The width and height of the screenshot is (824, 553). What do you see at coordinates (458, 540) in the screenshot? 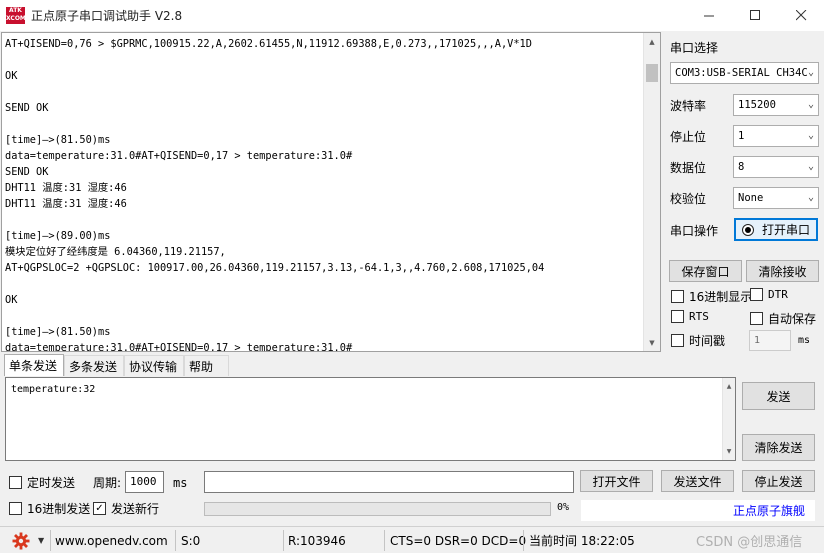
I see `line-signals: CTS=0 DSR=0 DCD=0` at bounding box center [458, 540].